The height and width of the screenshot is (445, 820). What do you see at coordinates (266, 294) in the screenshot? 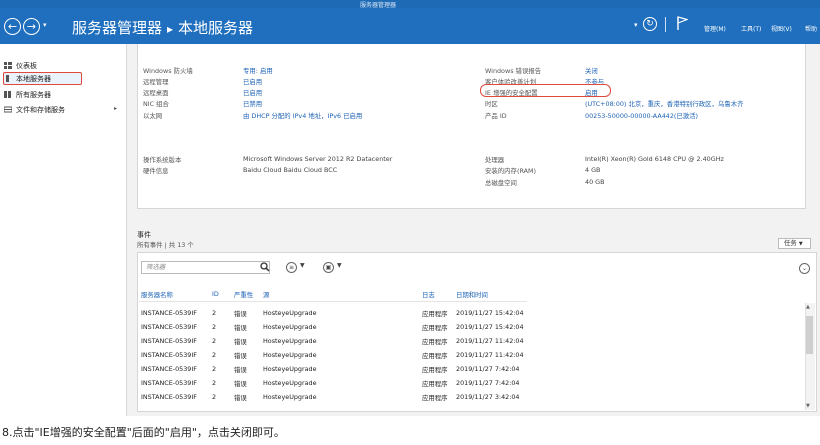
I see `column-source: 源` at bounding box center [266, 294].